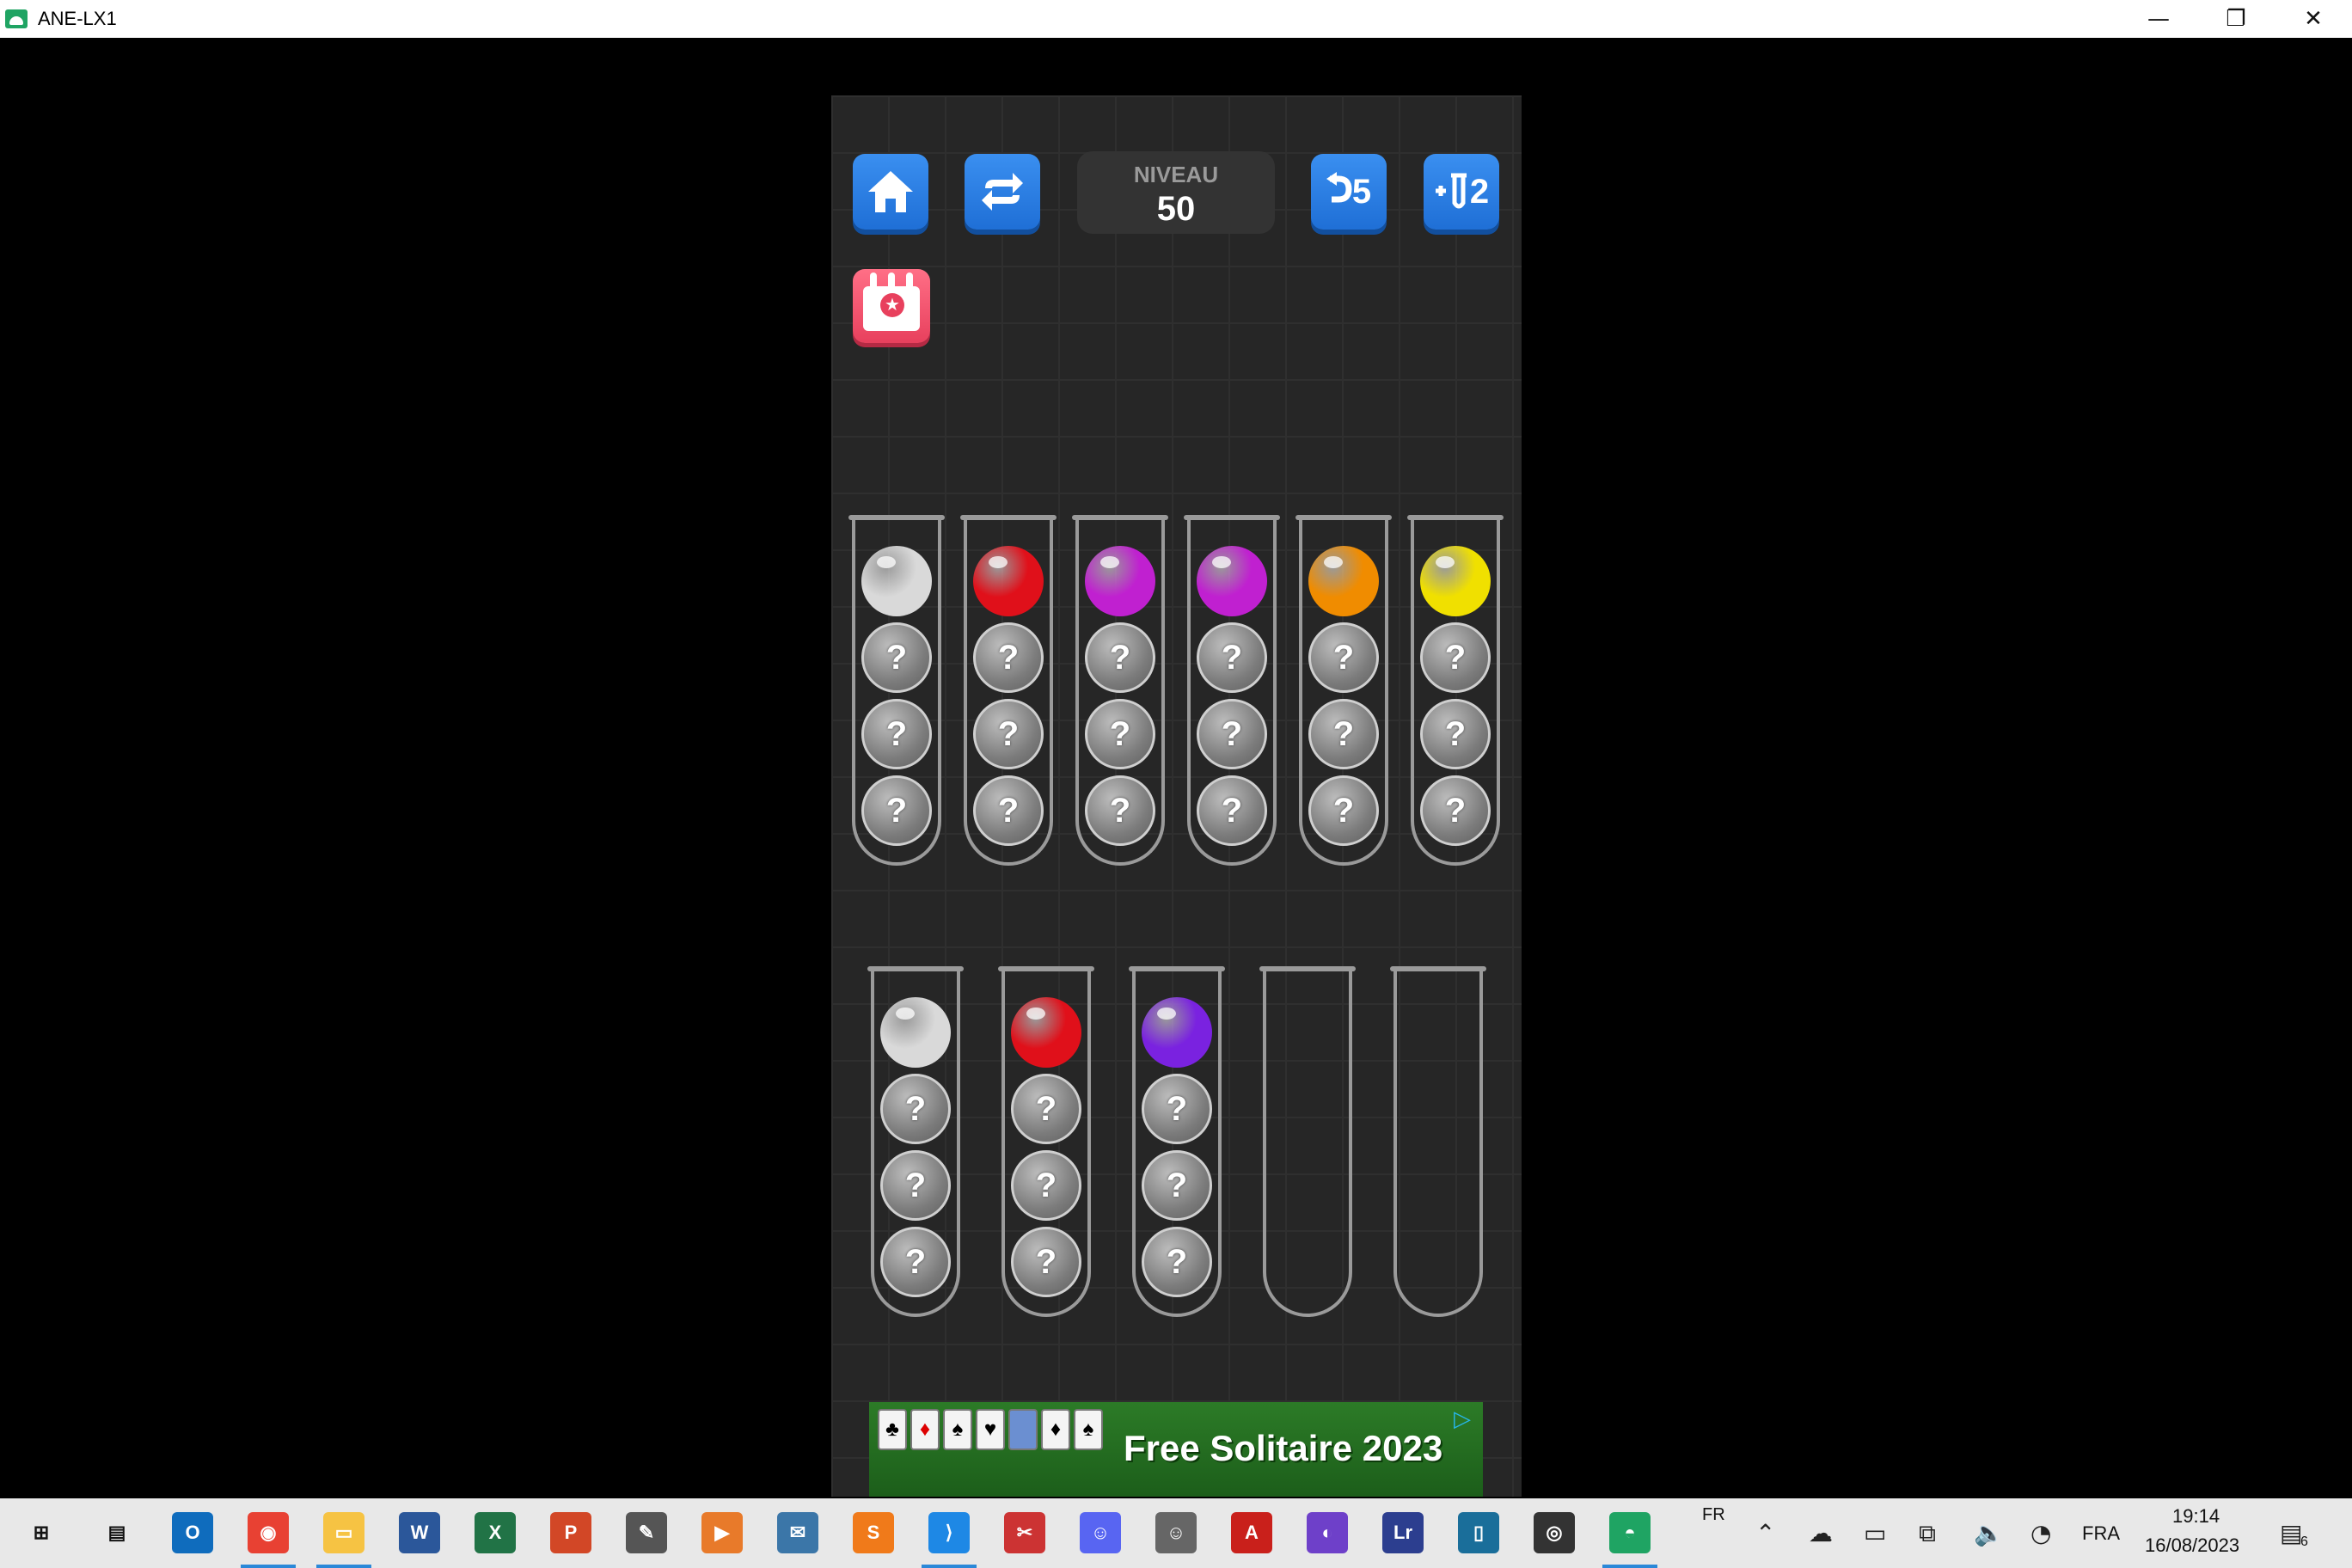 This screenshot has width=2352, height=1568. Describe the element at coordinates (1461, 192) in the screenshot. I see `add-tube-button: 2` at that location.